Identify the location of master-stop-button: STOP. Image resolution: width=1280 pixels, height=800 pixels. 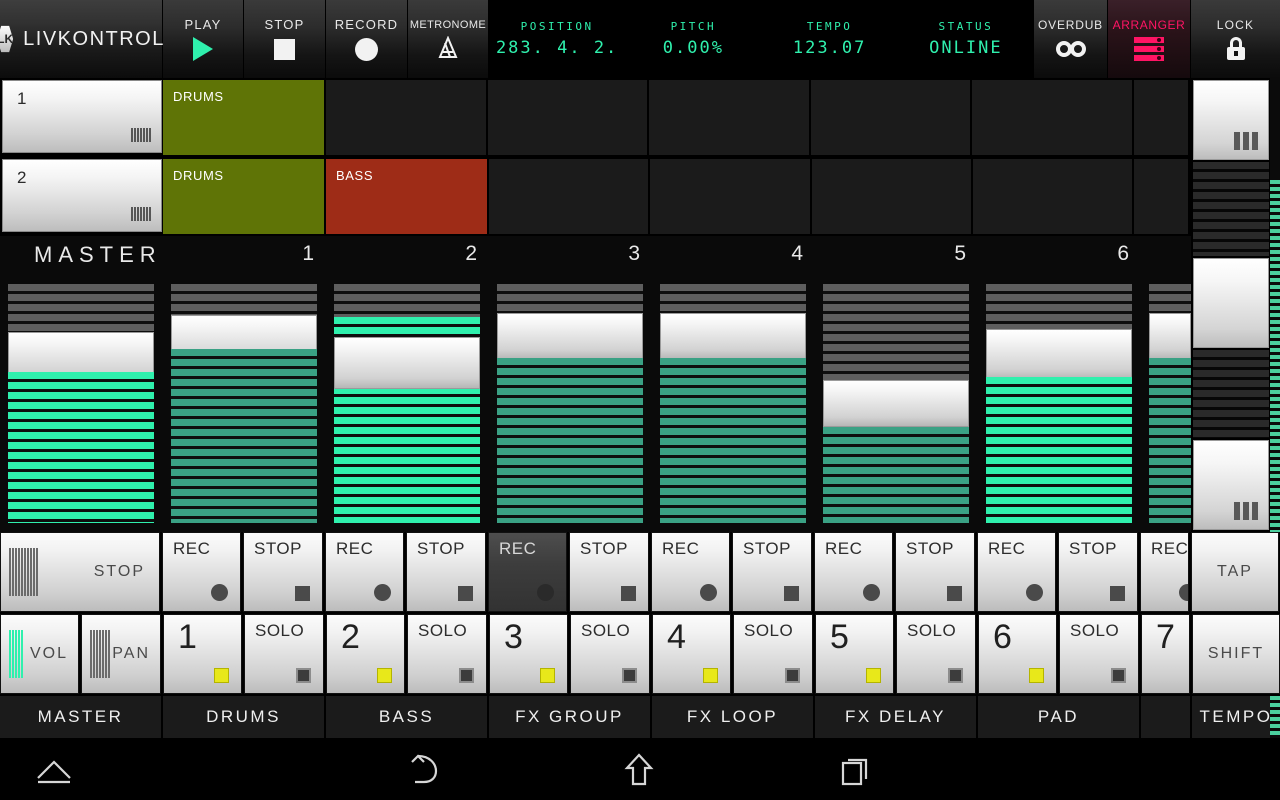
(80, 572).